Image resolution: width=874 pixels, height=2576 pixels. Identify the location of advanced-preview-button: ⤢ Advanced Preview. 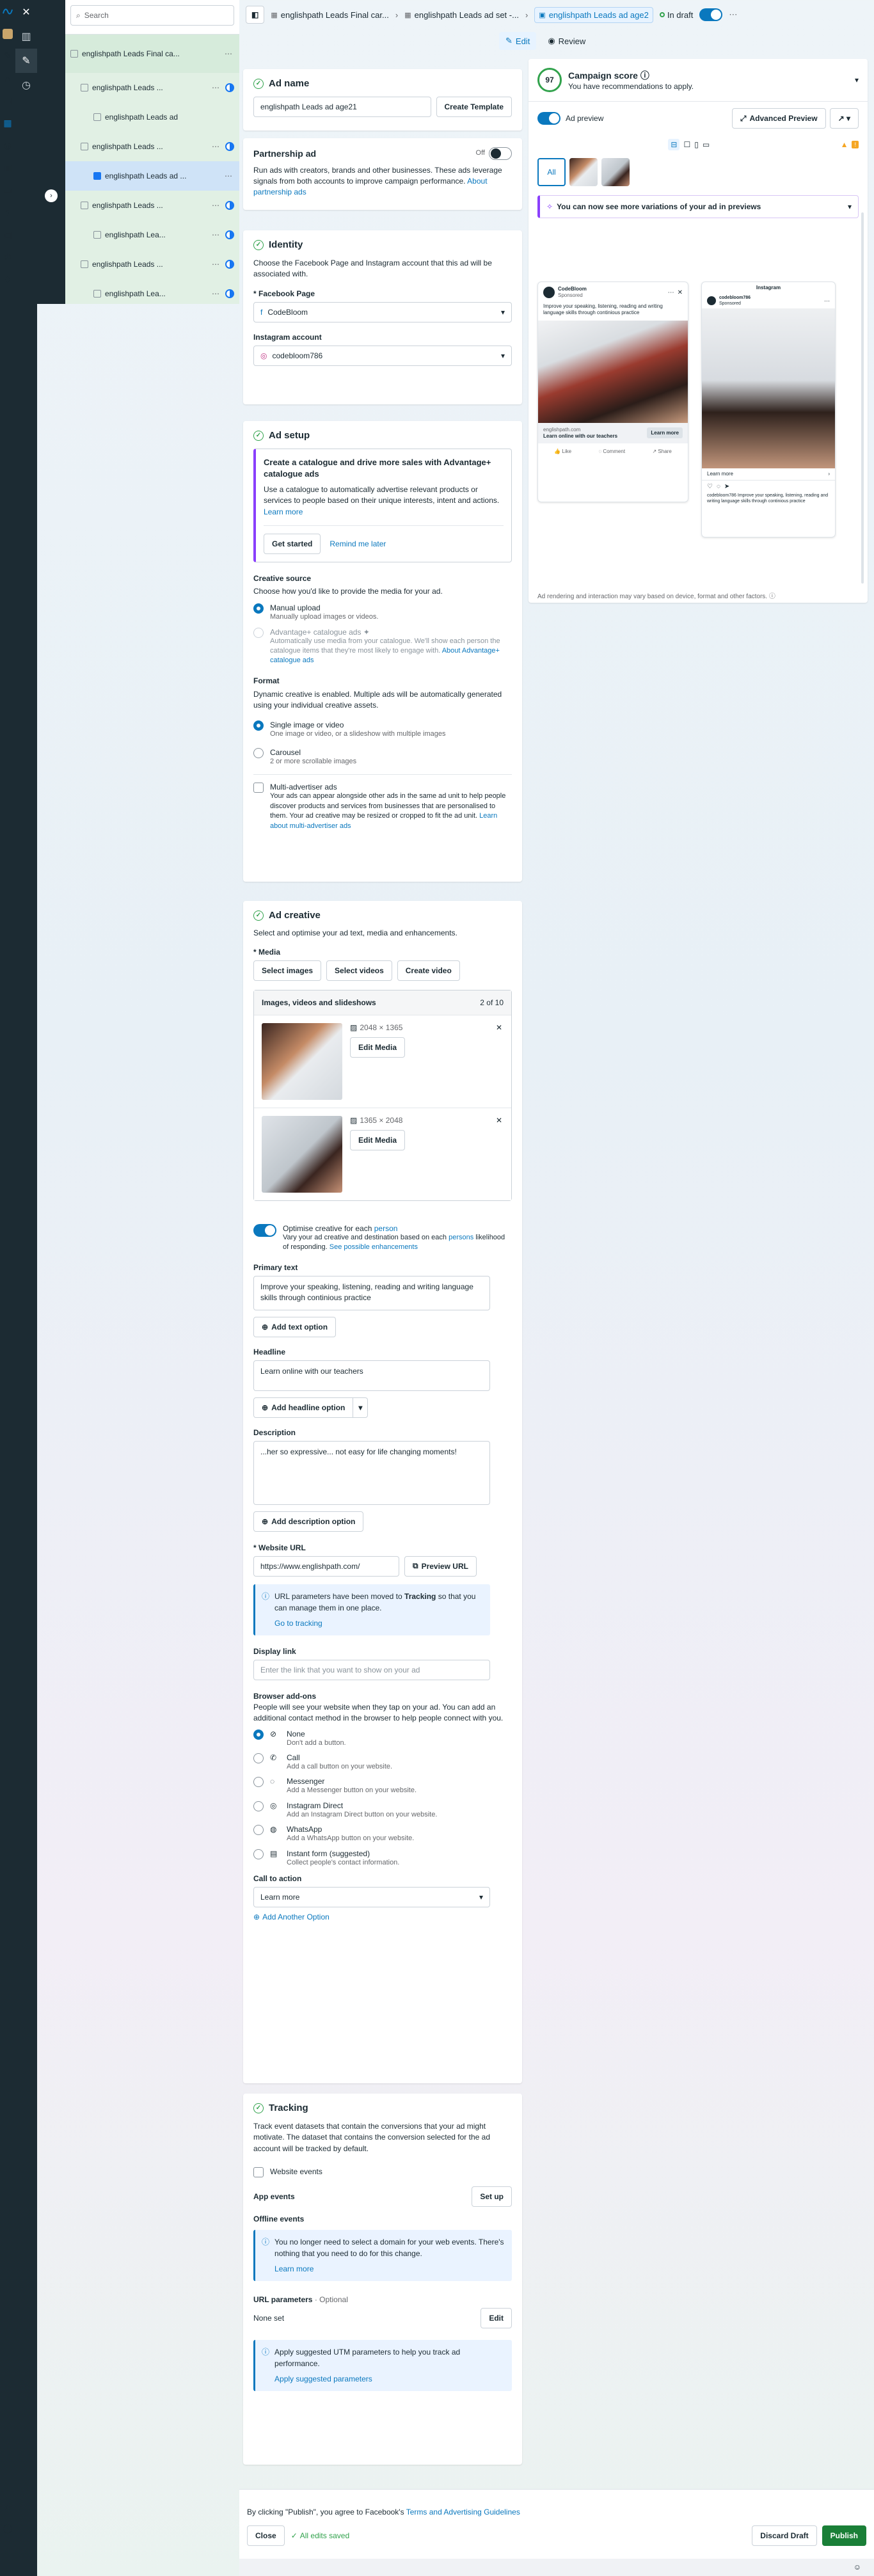
(778, 119).